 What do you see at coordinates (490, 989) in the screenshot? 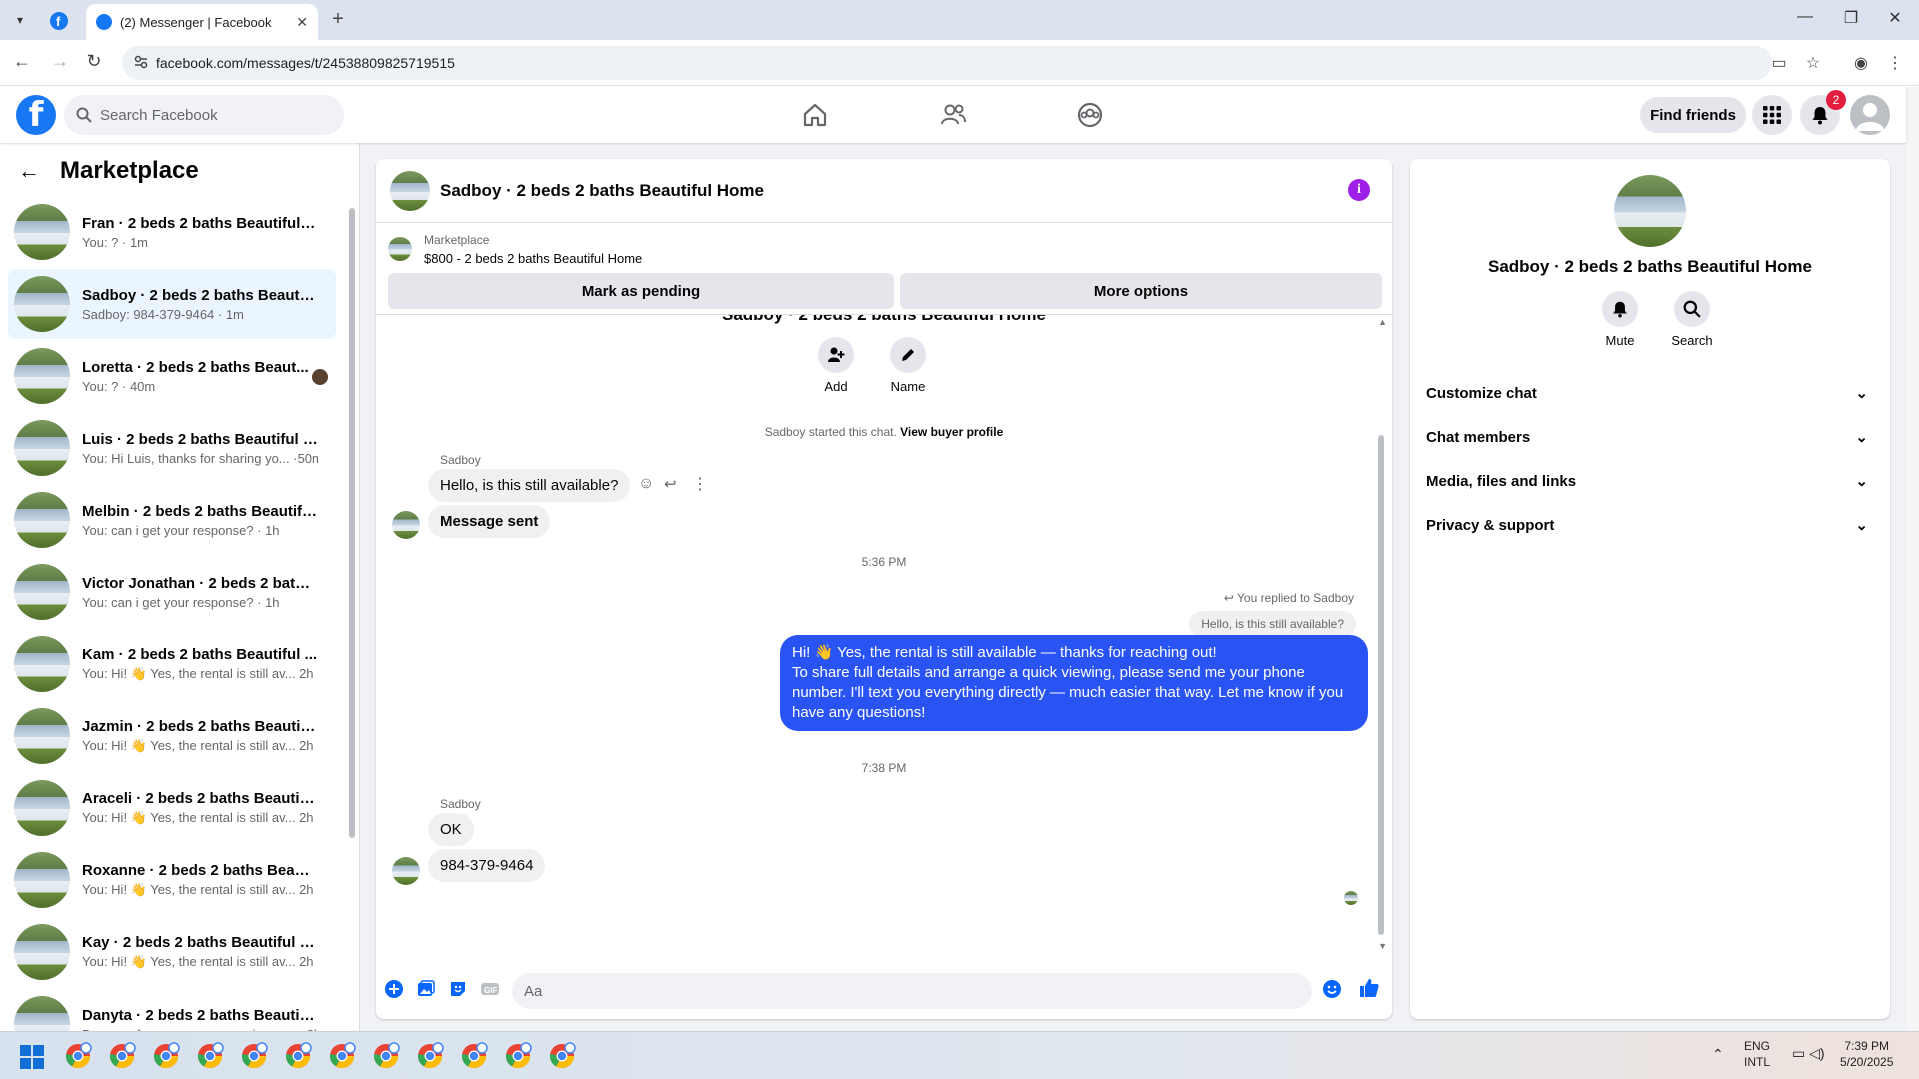
I see `gif-icon: GIF` at bounding box center [490, 989].